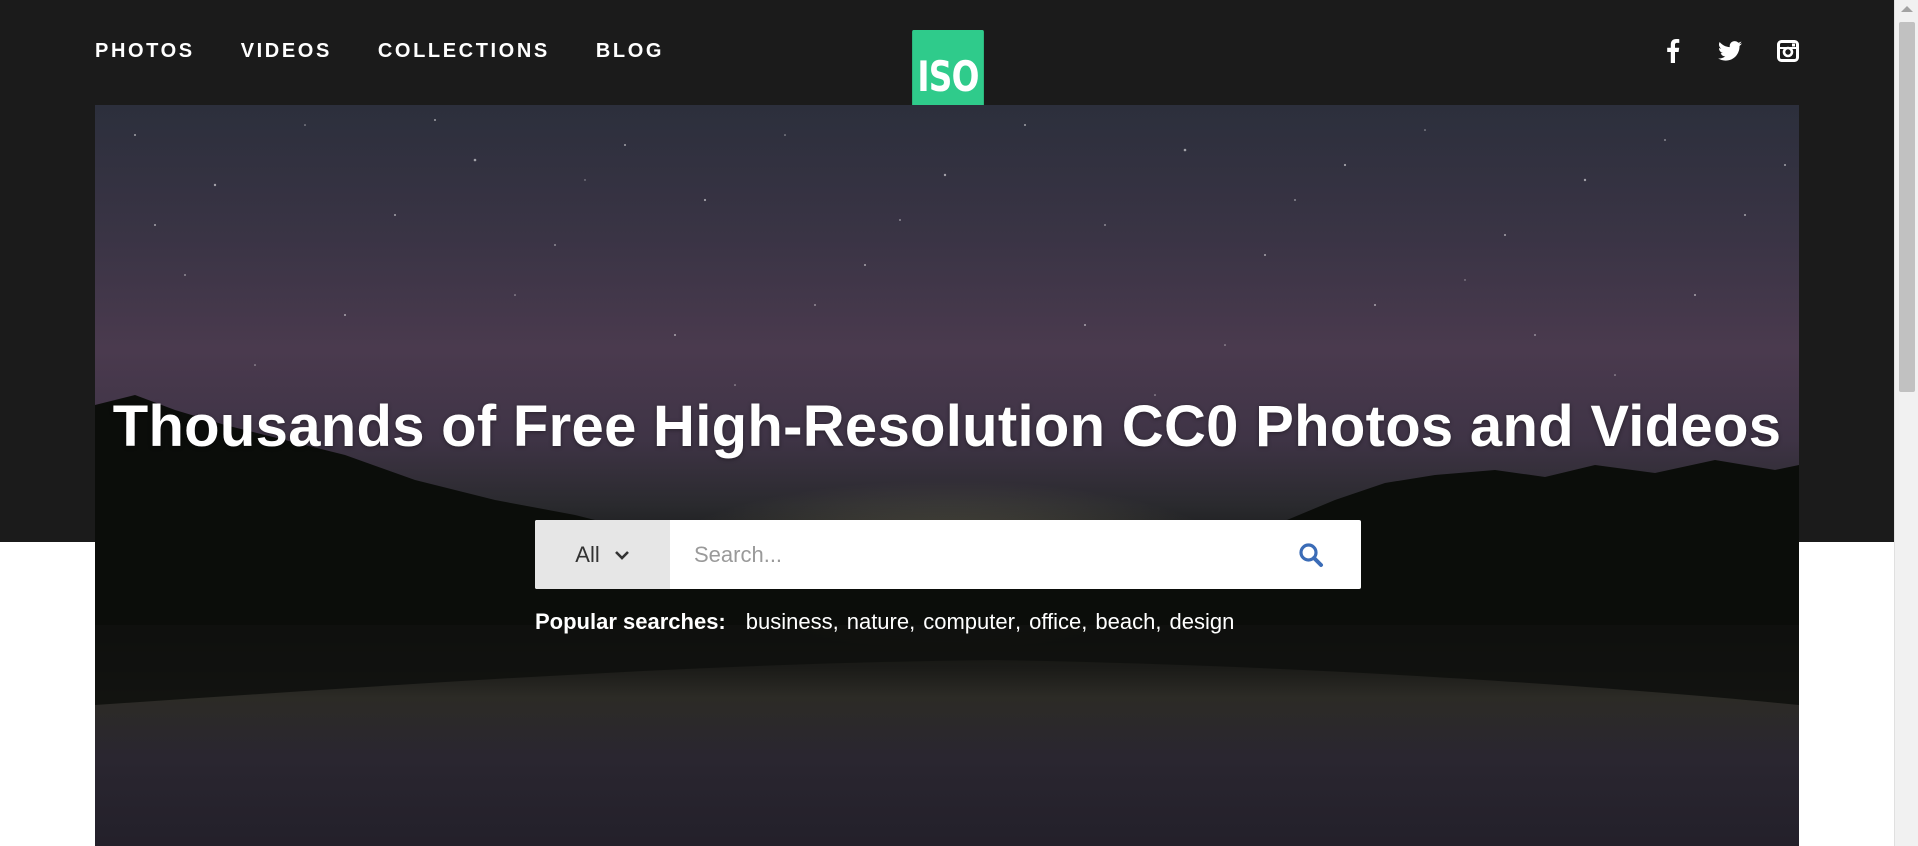 This screenshot has width=1918, height=846. What do you see at coordinates (621, 555) in the screenshot?
I see `chevron-down-icon` at bounding box center [621, 555].